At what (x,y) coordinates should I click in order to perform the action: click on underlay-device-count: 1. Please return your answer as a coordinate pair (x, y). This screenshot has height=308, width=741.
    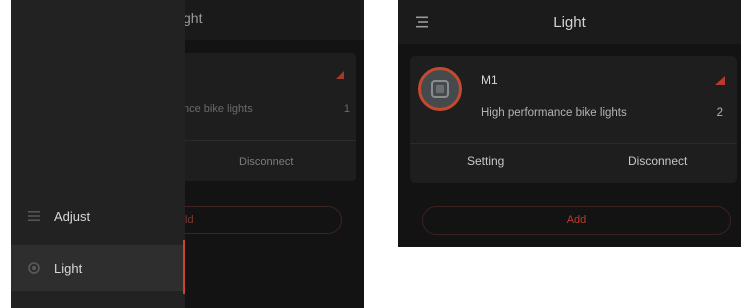
    Looking at the image, I should click on (346, 109).